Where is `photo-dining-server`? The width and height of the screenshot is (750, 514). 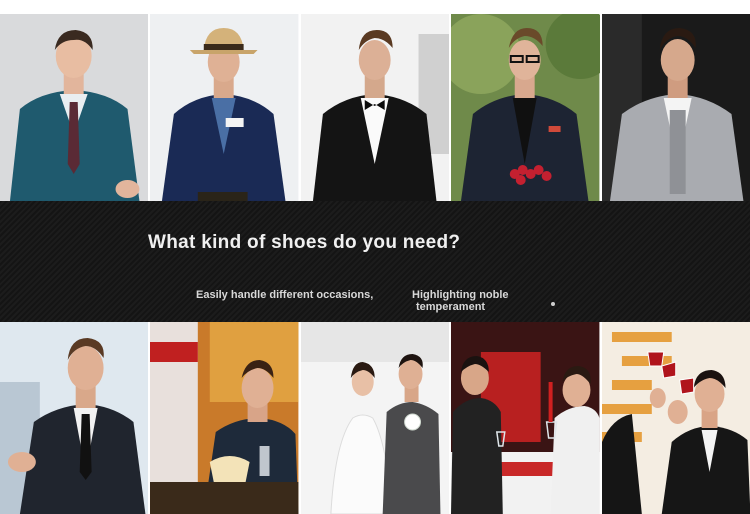 photo-dining-server is located at coordinates (224, 418).